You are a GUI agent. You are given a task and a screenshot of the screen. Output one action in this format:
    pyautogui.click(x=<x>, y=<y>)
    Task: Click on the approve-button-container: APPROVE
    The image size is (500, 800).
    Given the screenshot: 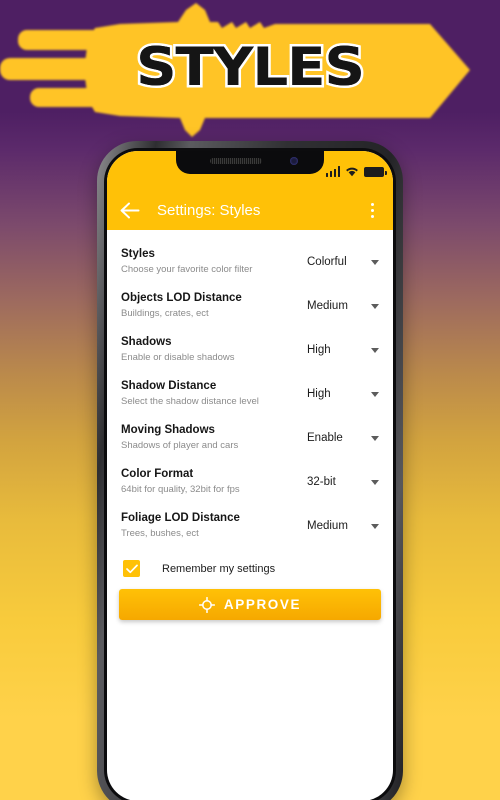 What is the action you would take?
    pyautogui.click(x=250, y=608)
    